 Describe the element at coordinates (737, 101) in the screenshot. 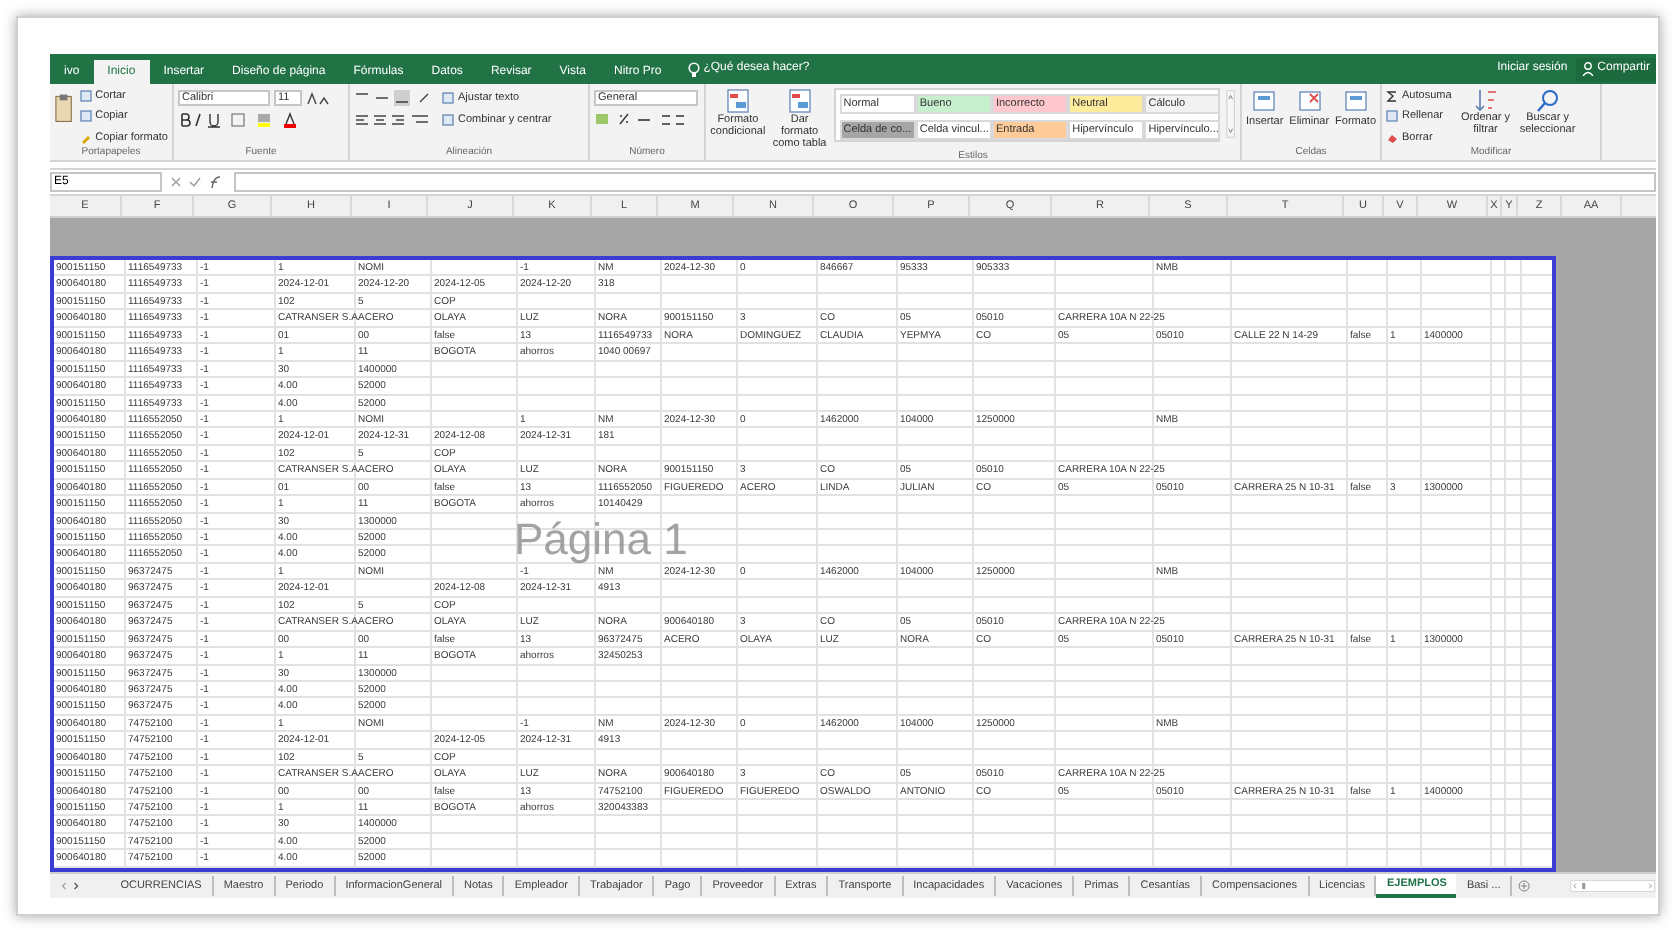

I see `conditional-format-icon` at that location.